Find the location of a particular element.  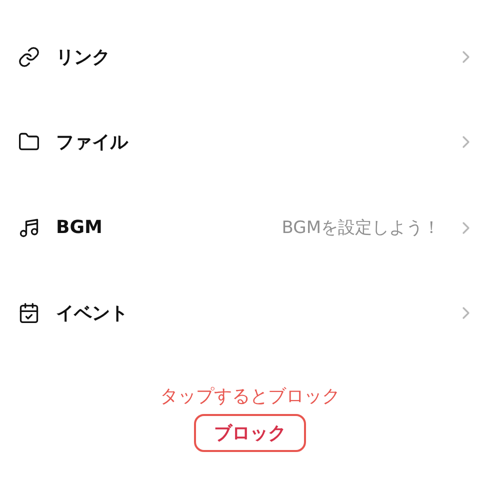

music-note-icon is located at coordinates (29, 227).